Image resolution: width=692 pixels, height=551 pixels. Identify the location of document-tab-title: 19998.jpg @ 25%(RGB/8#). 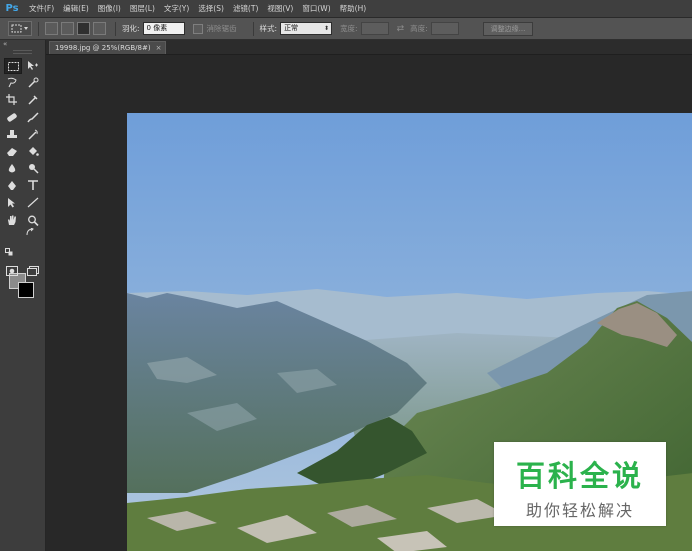
(103, 48).